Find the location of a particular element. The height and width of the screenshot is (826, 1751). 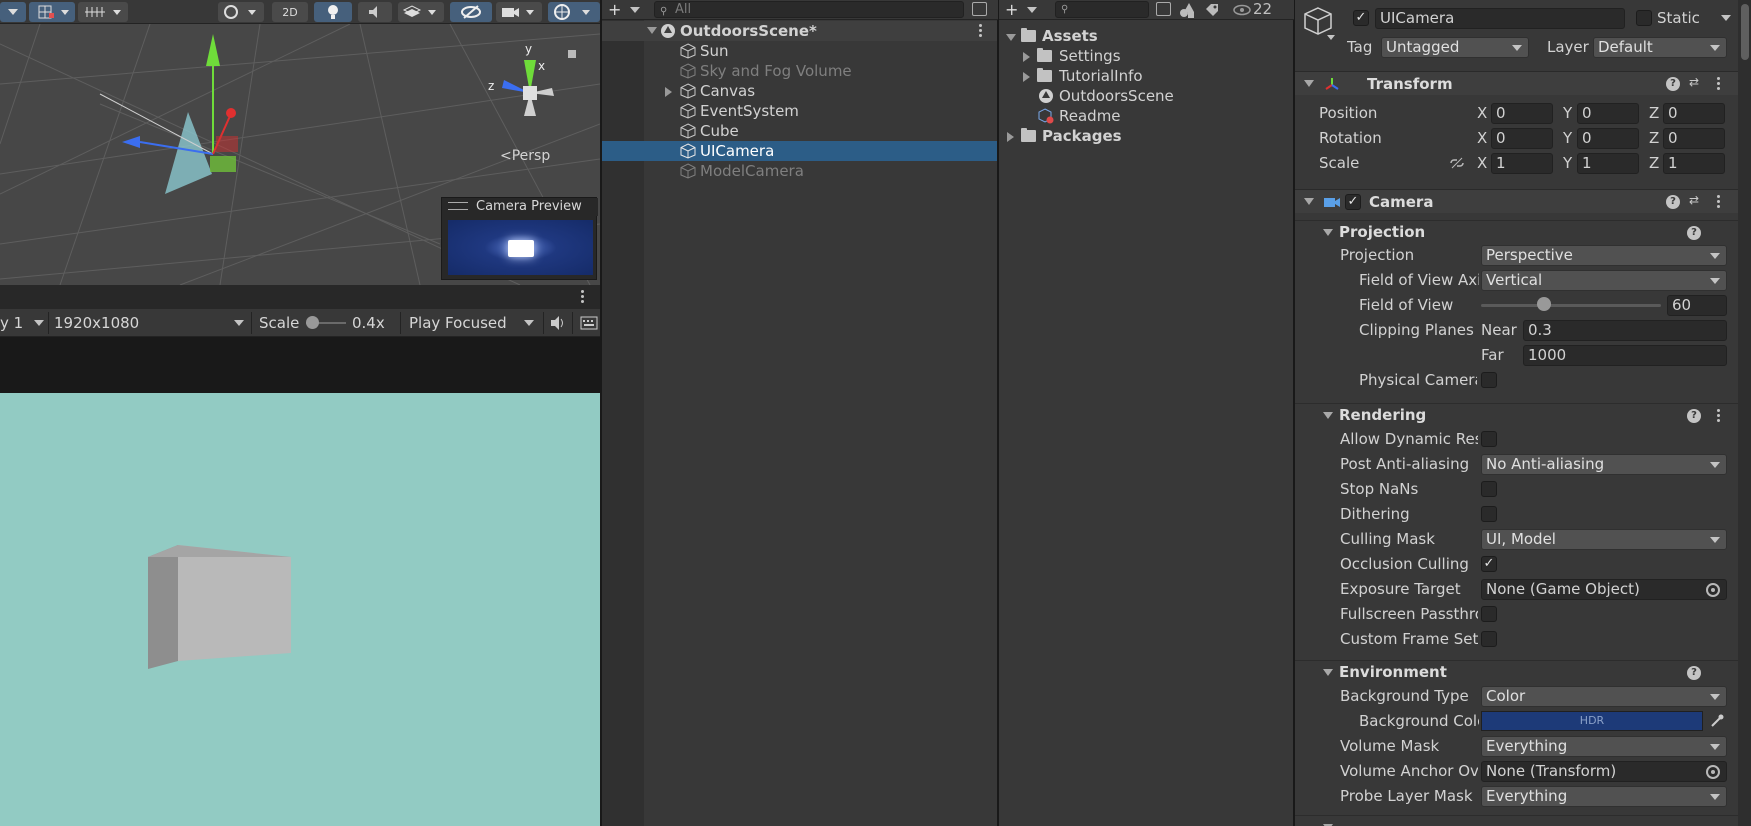

hierarchy-item-canvas: Canvas is located at coordinates (799, 91).